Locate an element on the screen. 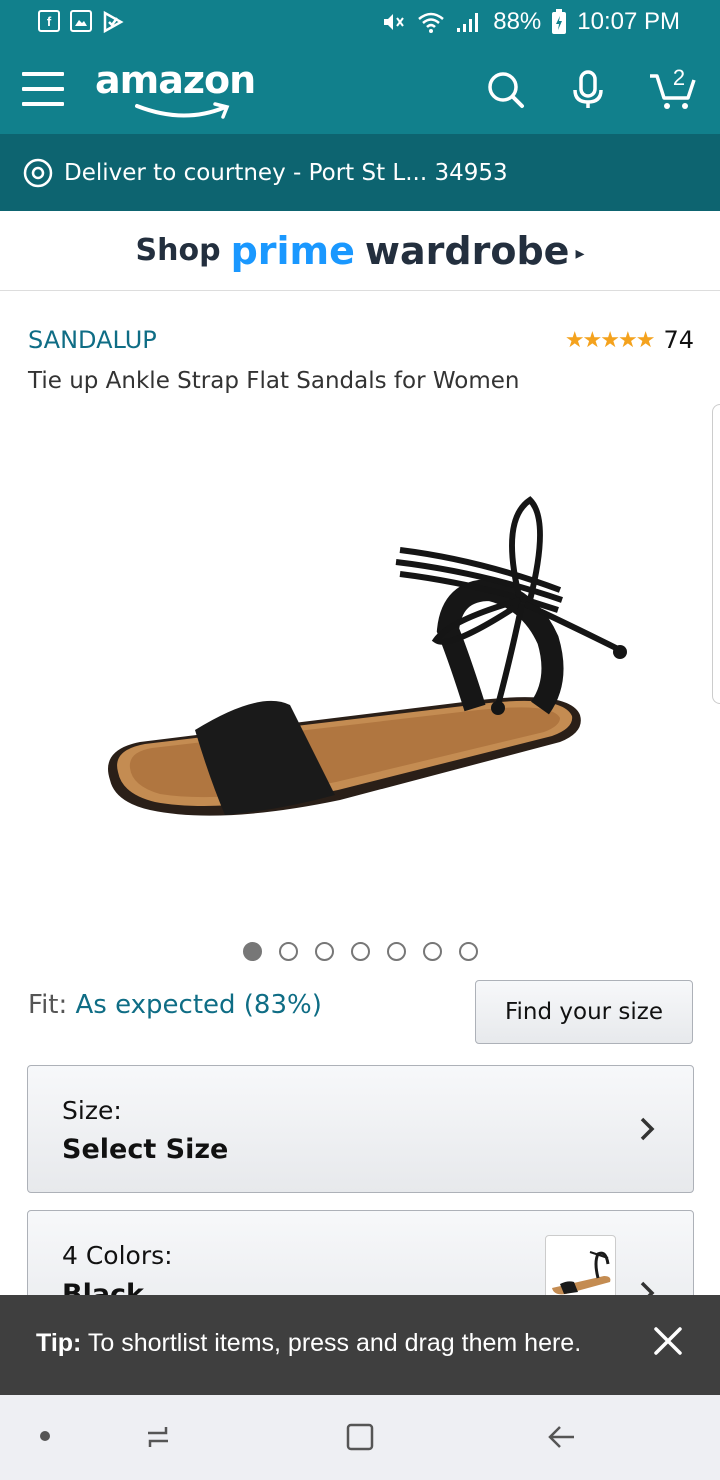 This screenshot has height=1480, width=720. banner-arrow-icon: ▸ is located at coordinates (580, 253).